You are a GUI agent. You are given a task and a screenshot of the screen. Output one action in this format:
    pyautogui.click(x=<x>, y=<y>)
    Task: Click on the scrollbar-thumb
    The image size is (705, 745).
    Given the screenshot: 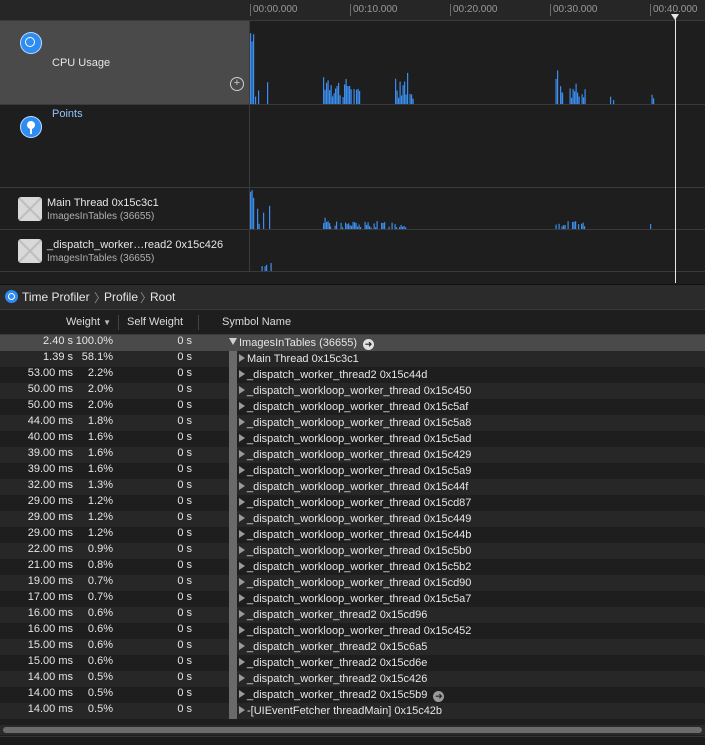 What is the action you would take?
    pyautogui.click(x=352, y=730)
    